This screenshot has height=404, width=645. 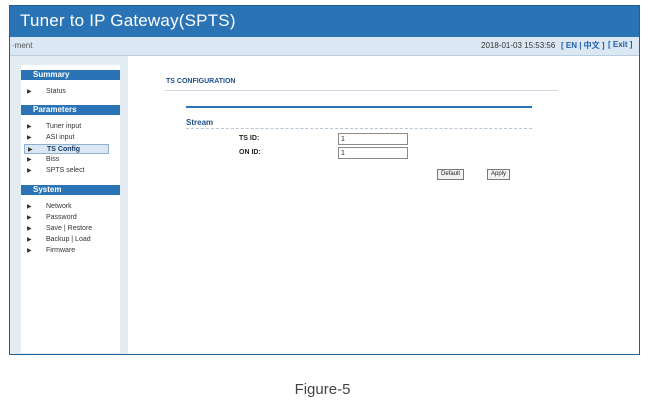 I want to click on sidebar-item-status: ▶ Status, so click(x=66, y=92).